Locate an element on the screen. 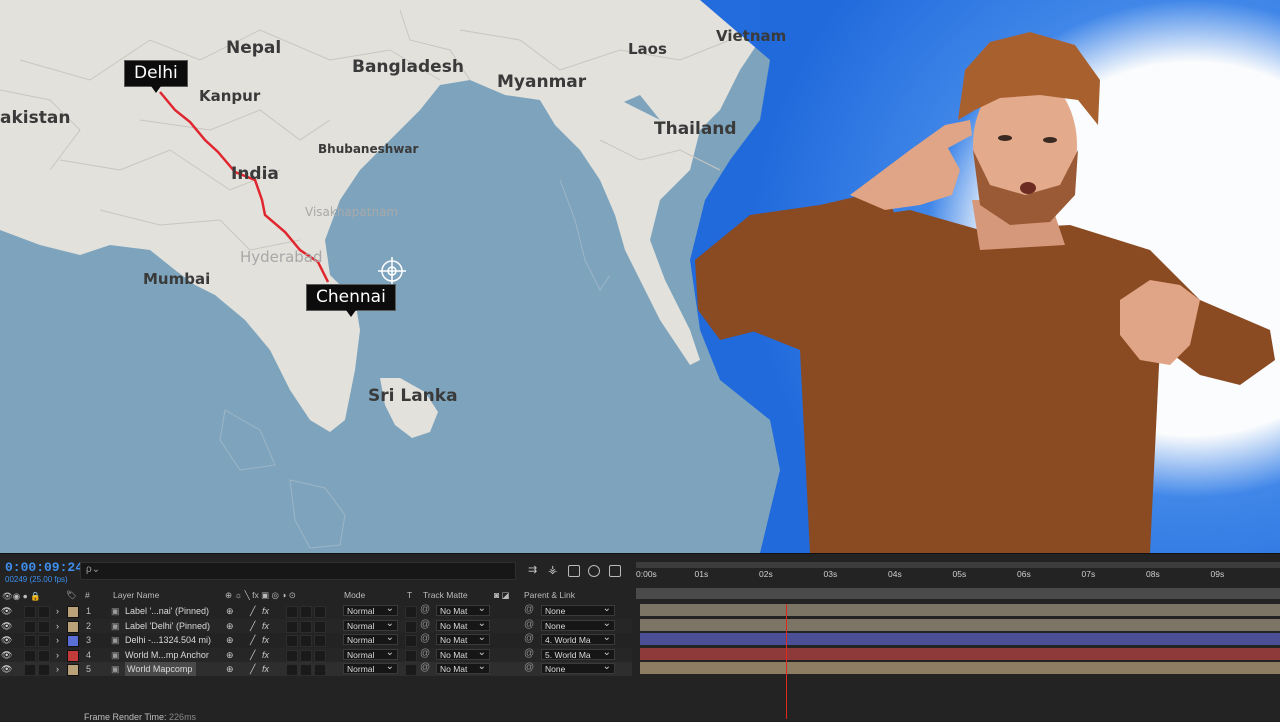 The image size is (1280, 722). layer-name: World M...mp Anchor is located at coordinates (167, 655).